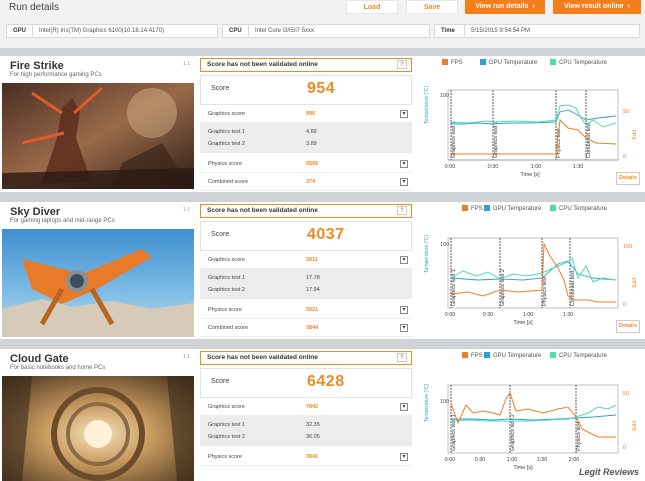 This screenshot has width=645, height=481. Describe the element at coordinates (537, 31) in the screenshot. I see `time-info: Time 5/15/2015 9:54:54 PM` at that location.